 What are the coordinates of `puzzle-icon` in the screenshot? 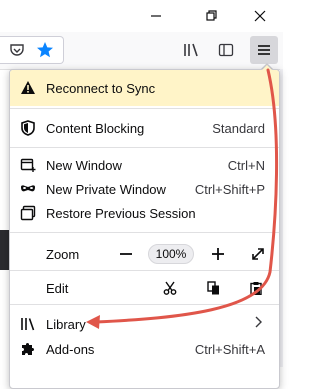 It's located at (28, 349).